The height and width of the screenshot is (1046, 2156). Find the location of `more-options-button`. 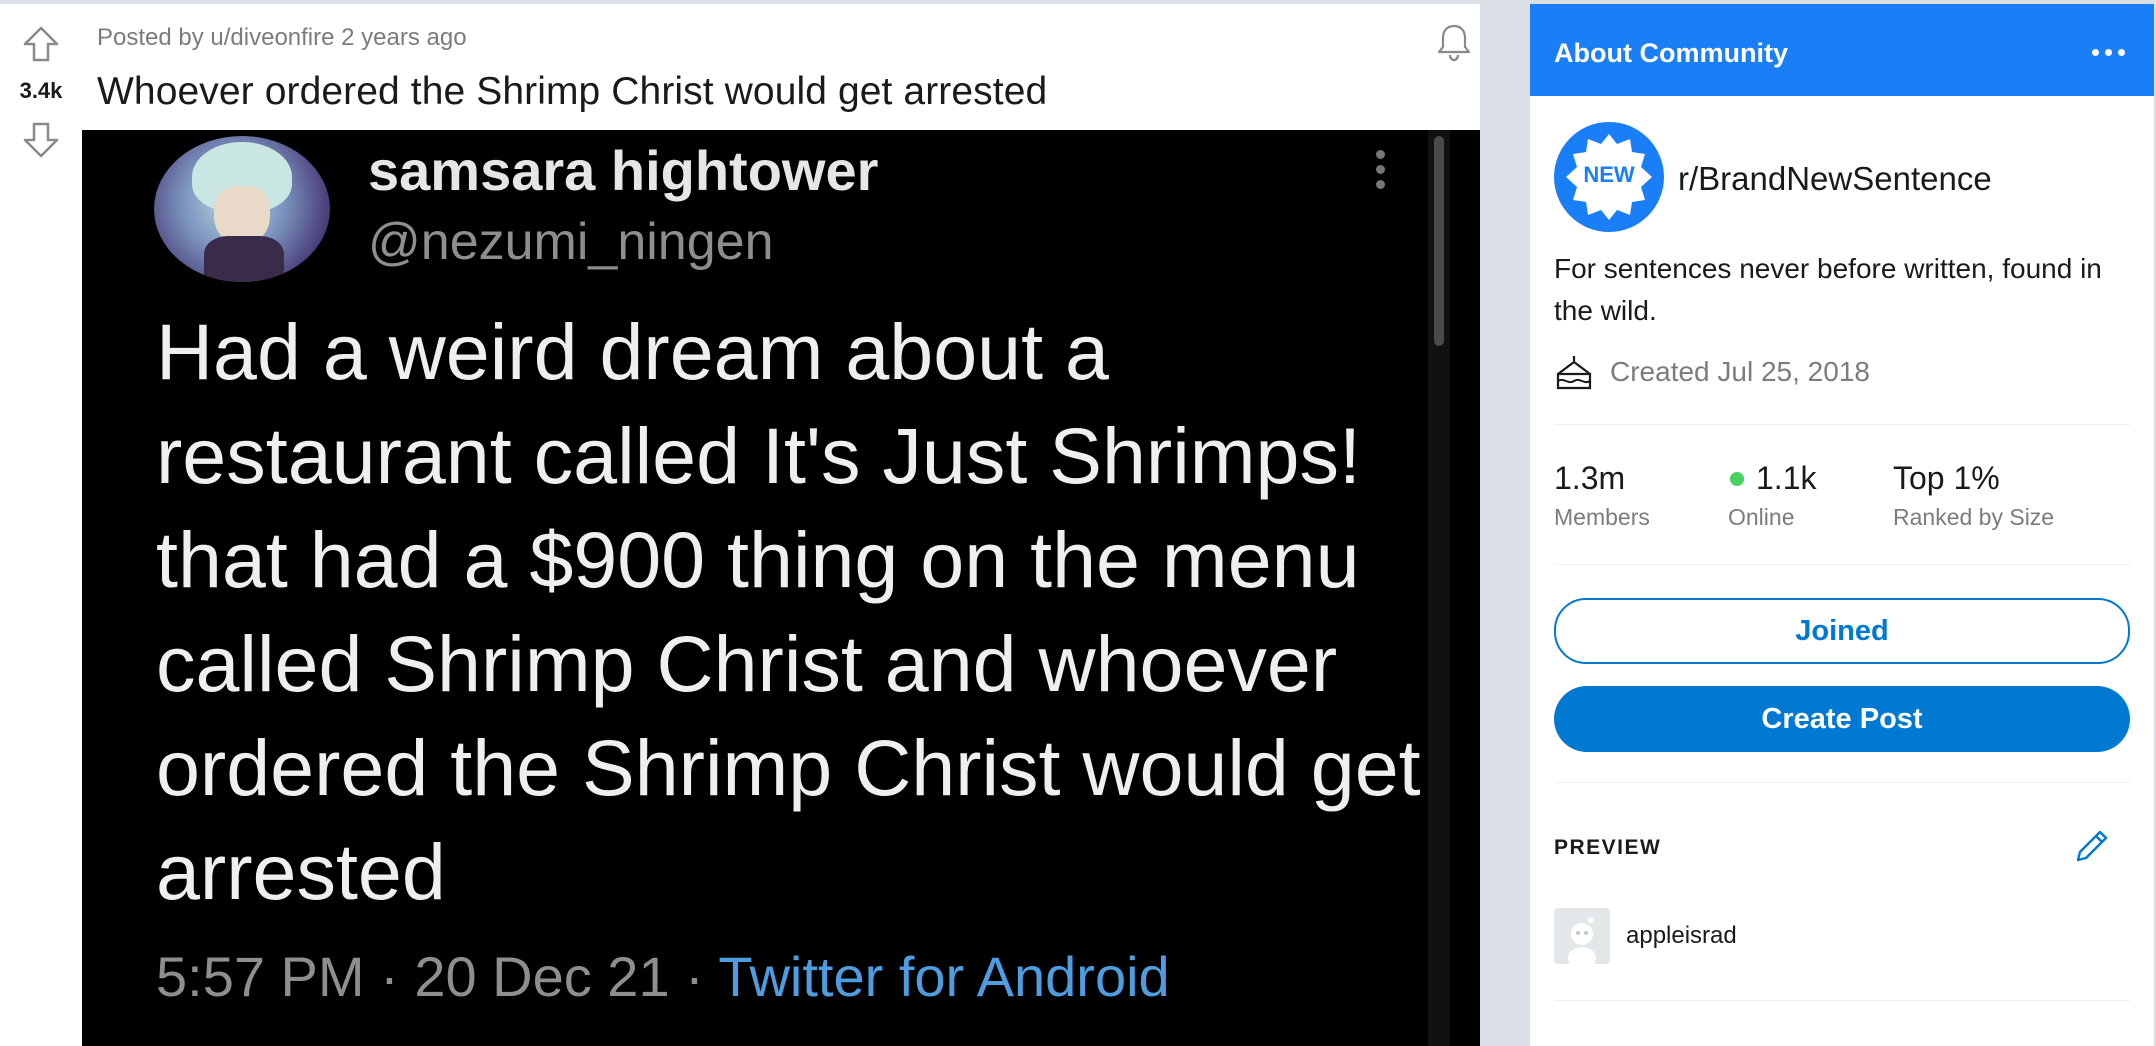

more-options-button is located at coordinates (2108, 52).